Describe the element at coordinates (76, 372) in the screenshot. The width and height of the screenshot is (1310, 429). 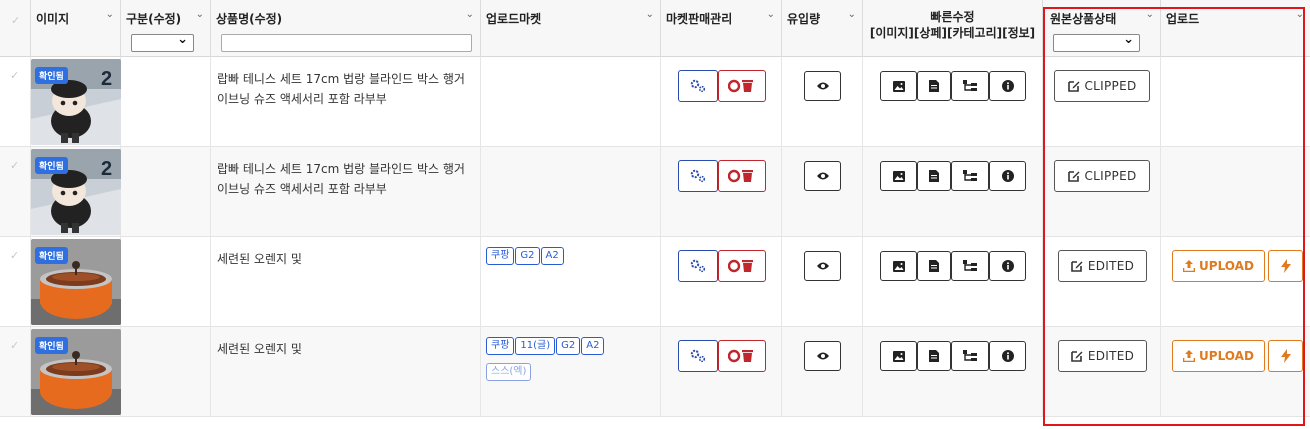
I see `image-cell: 확인됨` at that location.